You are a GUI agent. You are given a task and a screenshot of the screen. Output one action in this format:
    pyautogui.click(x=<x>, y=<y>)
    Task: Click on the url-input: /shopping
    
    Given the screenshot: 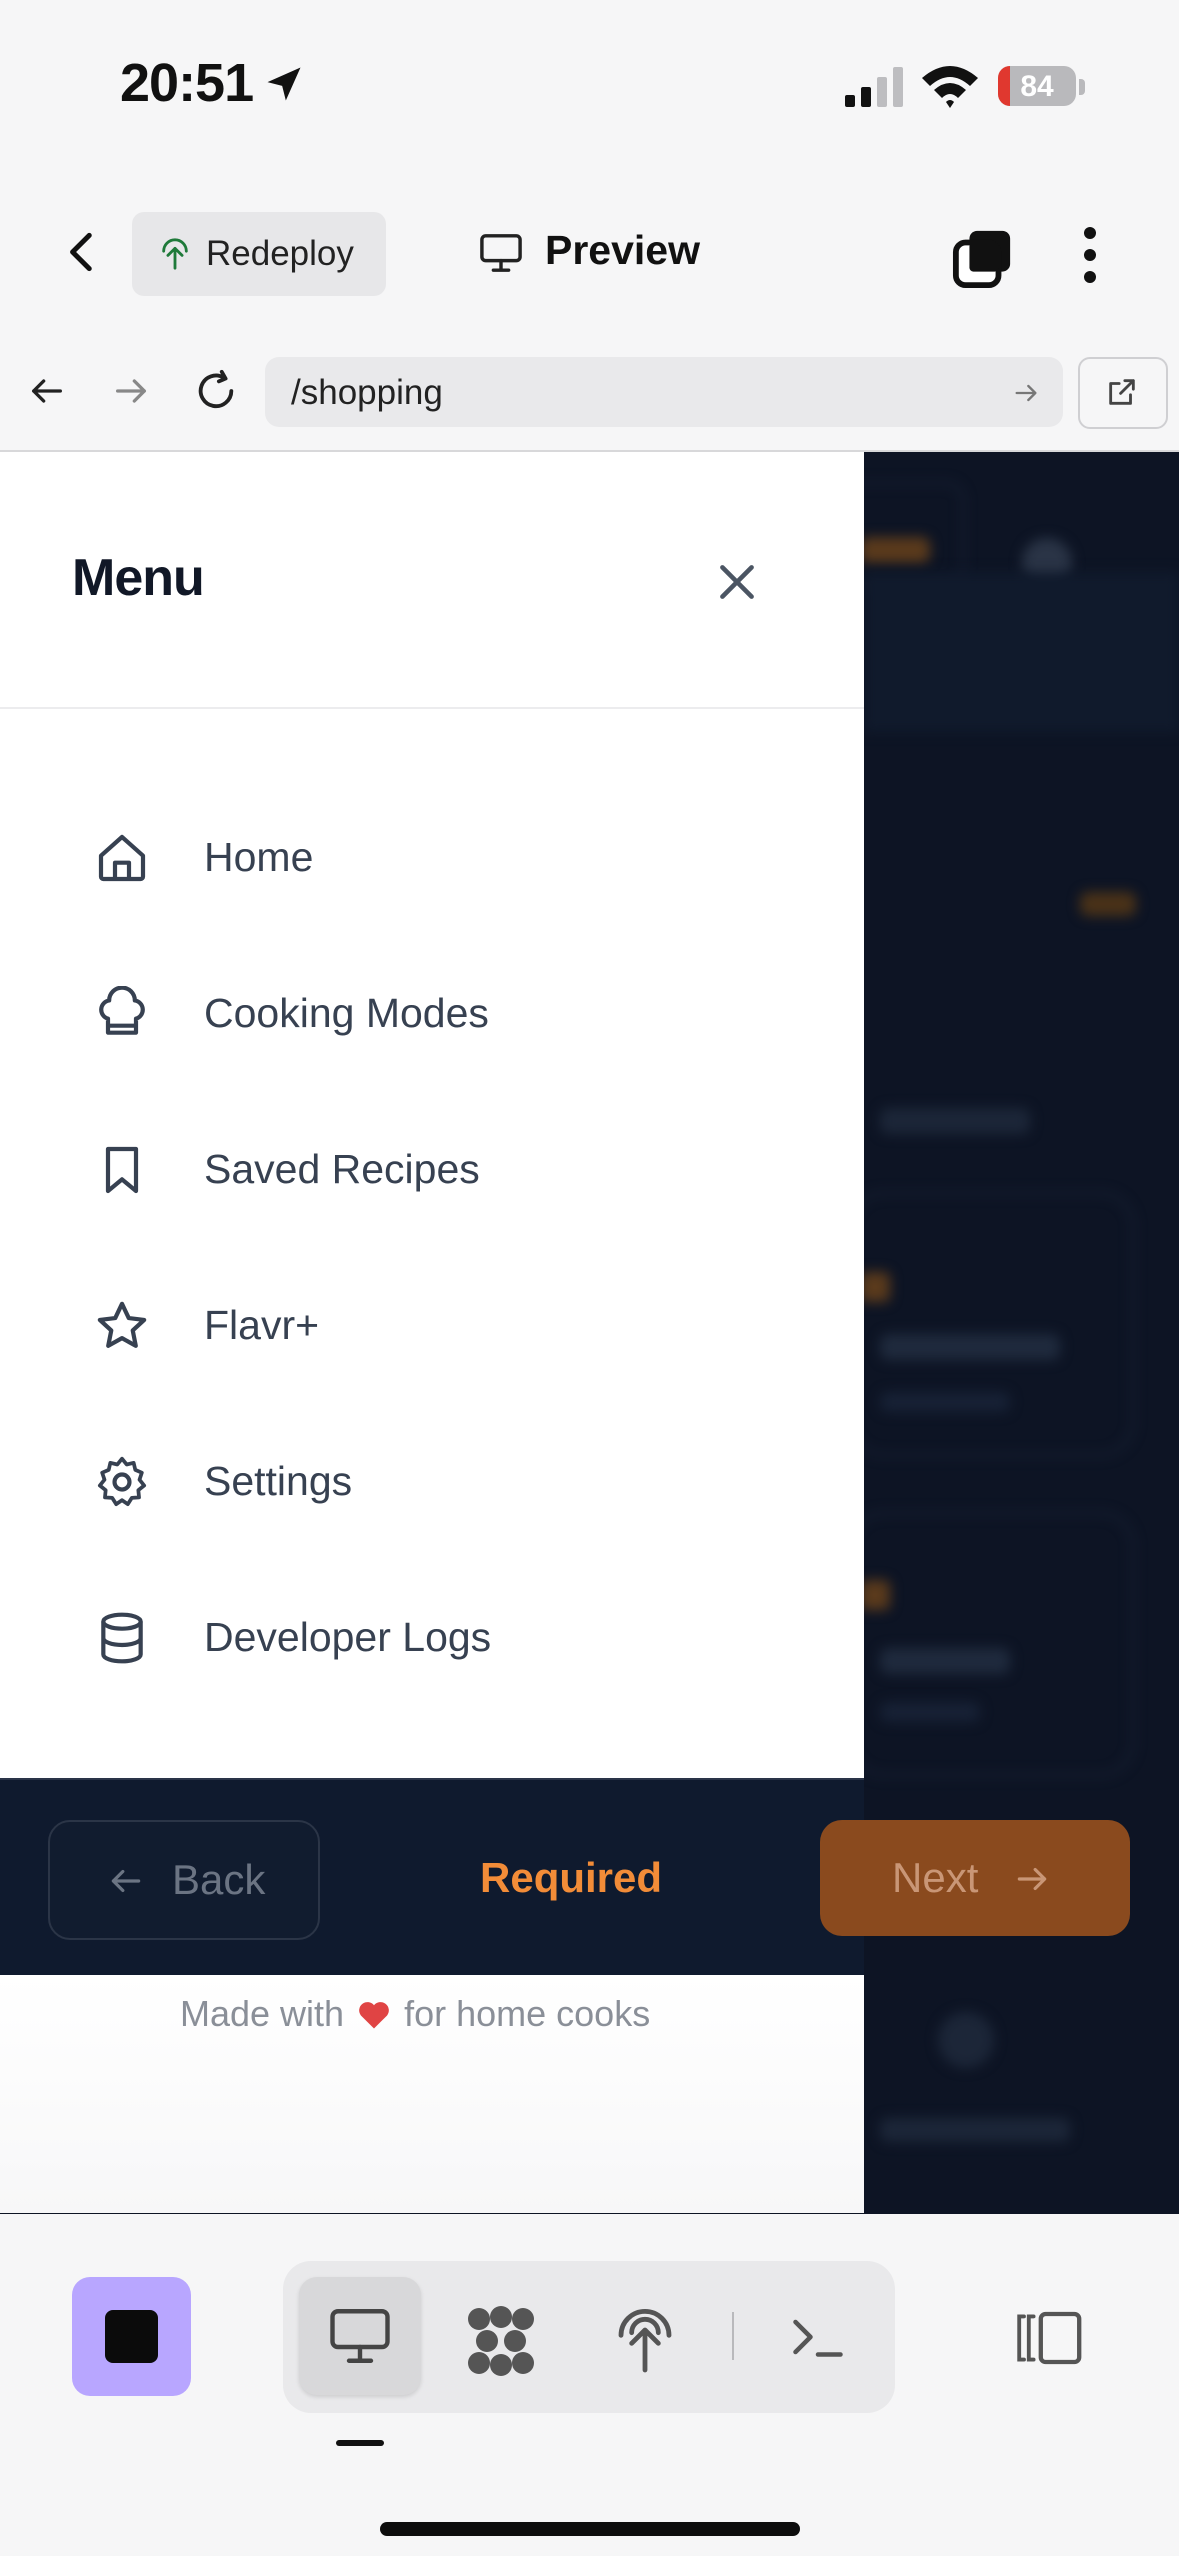 What is the action you would take?
    pyautogui.click(x=664, y=392)
    